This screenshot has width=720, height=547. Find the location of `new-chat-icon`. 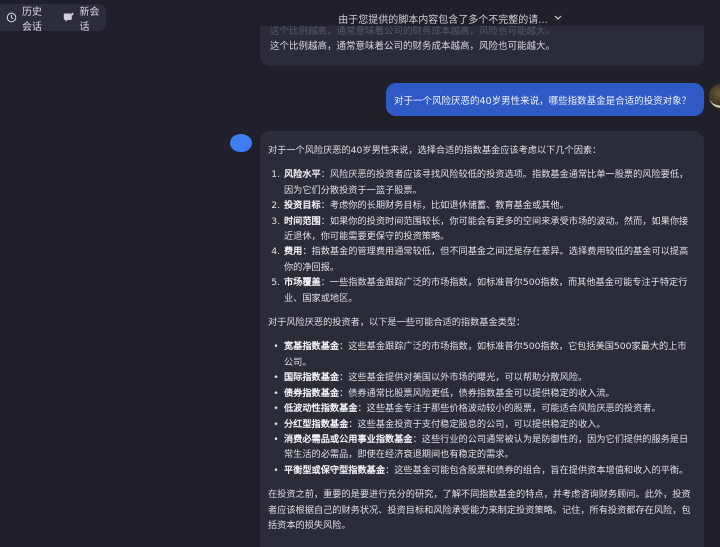

new-chat-icon is located at coordinates (69, 17).